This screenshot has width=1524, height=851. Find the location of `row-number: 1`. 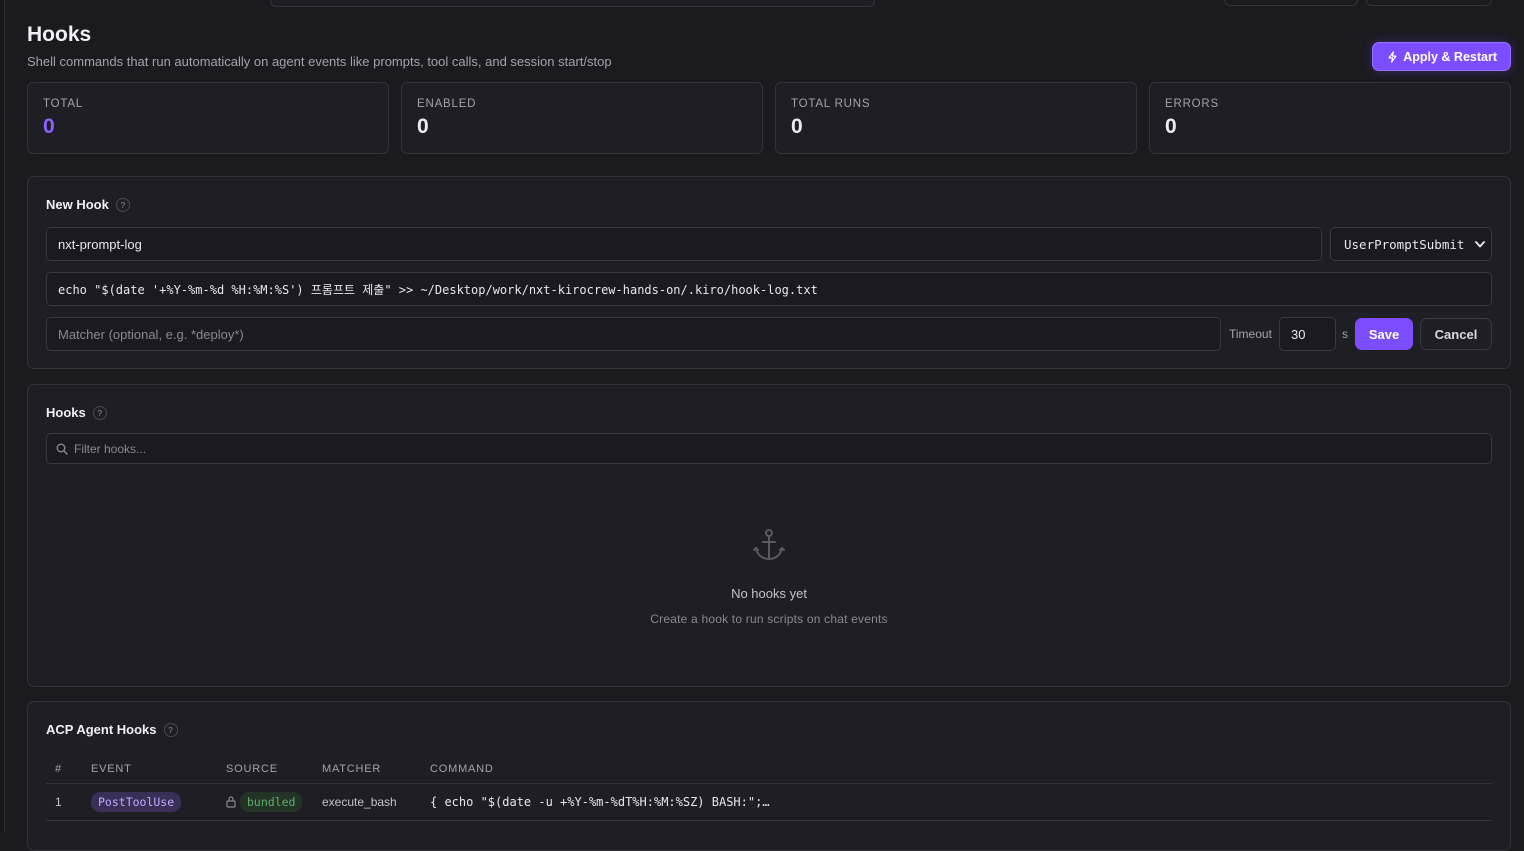

row-number: 1 is located at coordinates (58, 802).